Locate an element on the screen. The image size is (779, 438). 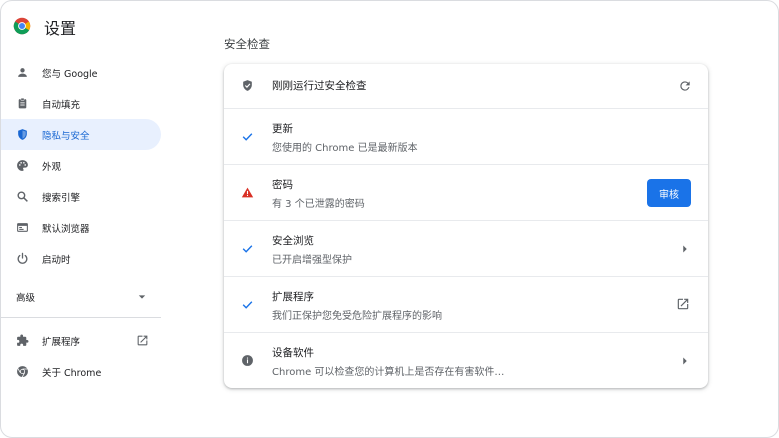
shield-check-icon is located at coordinates (247, 85).